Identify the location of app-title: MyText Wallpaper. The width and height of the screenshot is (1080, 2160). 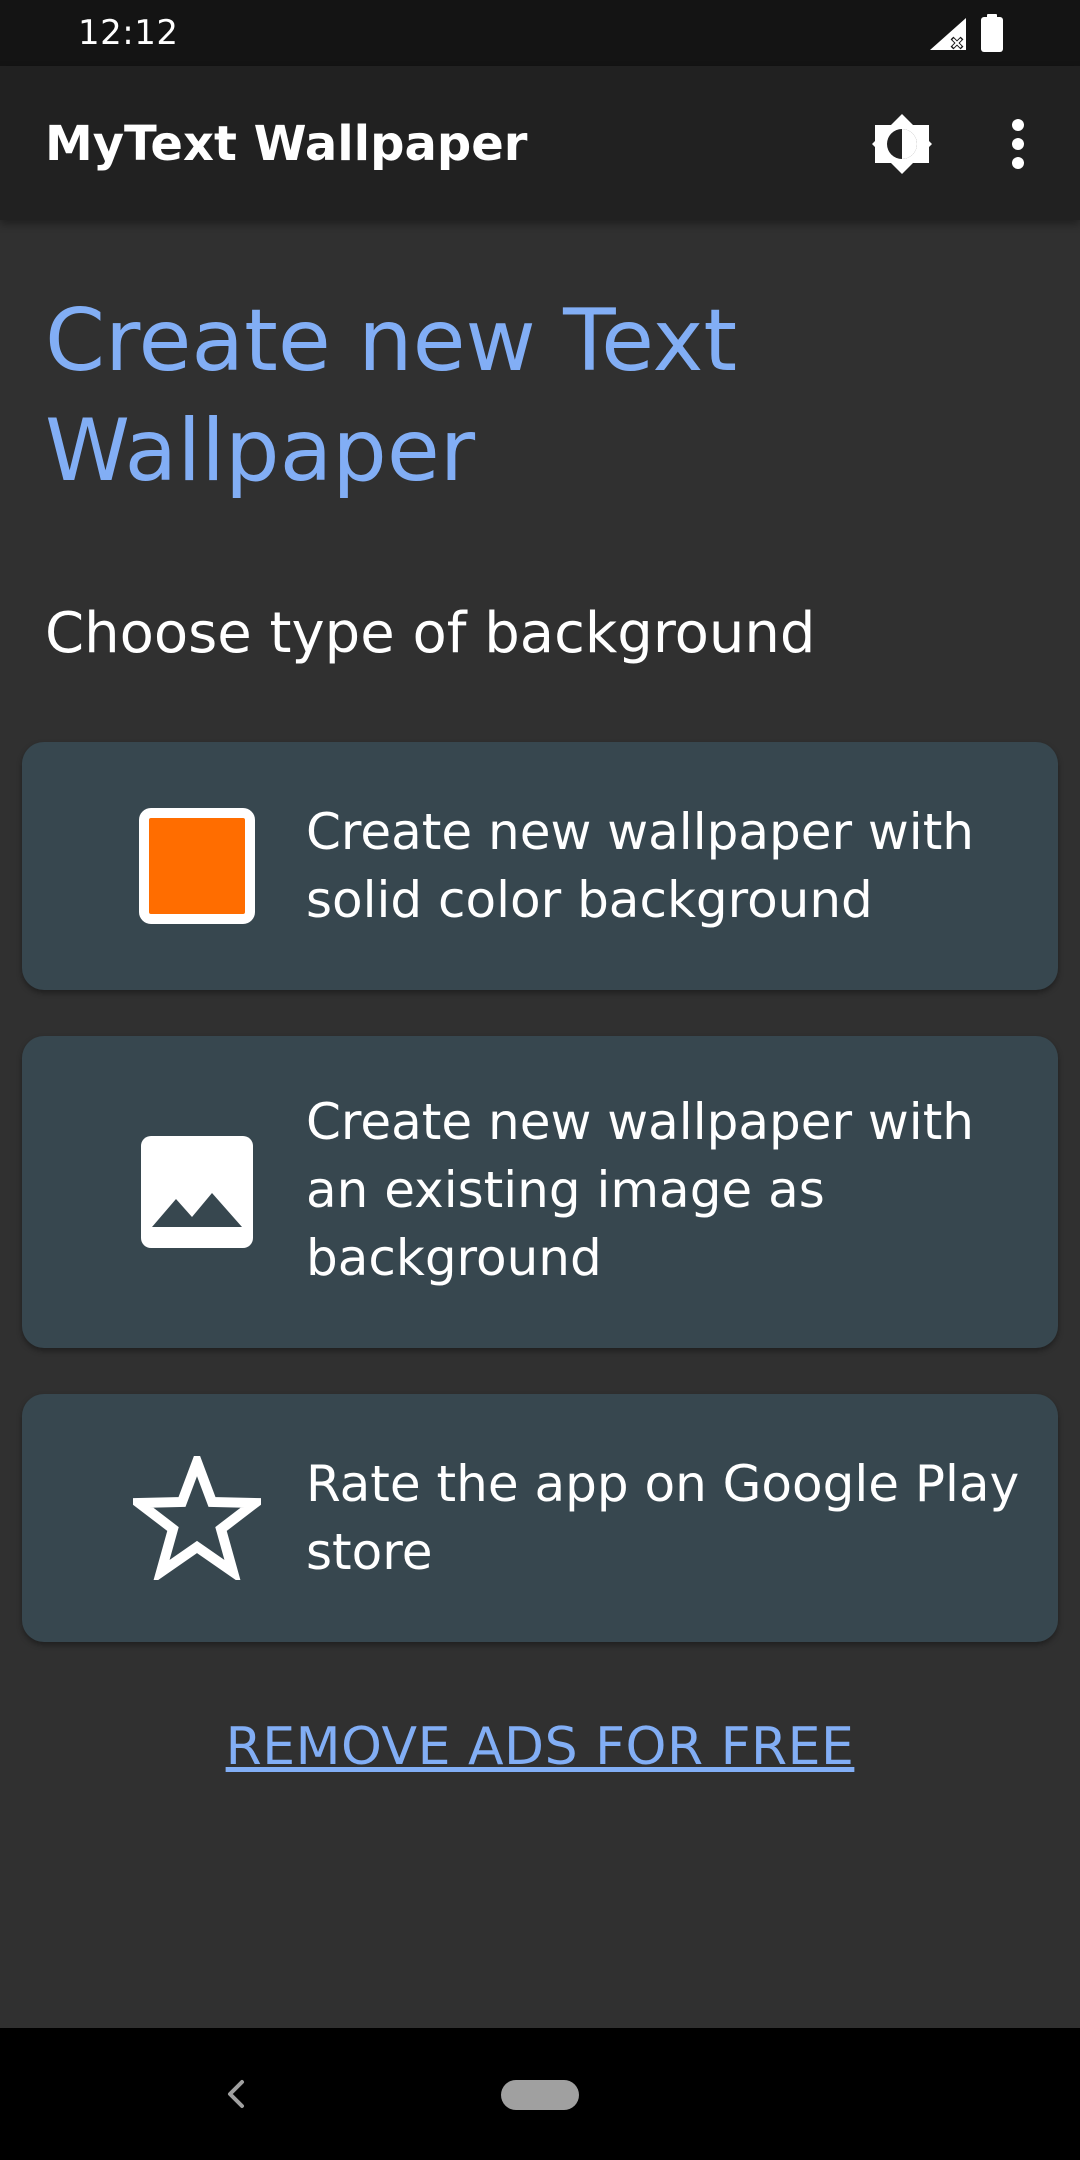
(286, 144).